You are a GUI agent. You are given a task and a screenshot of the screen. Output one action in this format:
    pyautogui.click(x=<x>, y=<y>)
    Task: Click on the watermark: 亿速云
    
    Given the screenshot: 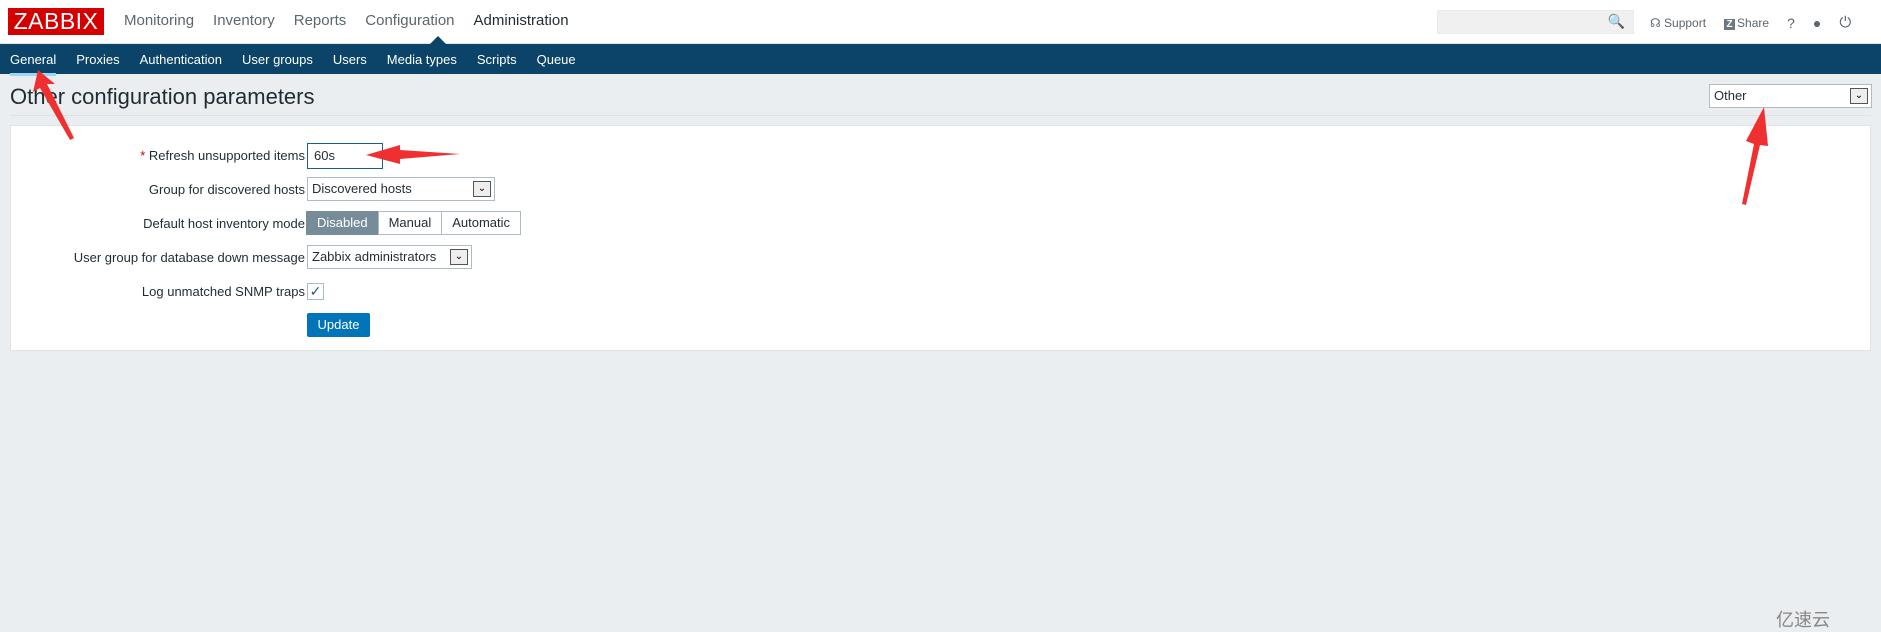 What is the action you would take?
    pyautogui.click(x=1803, y=620)
    